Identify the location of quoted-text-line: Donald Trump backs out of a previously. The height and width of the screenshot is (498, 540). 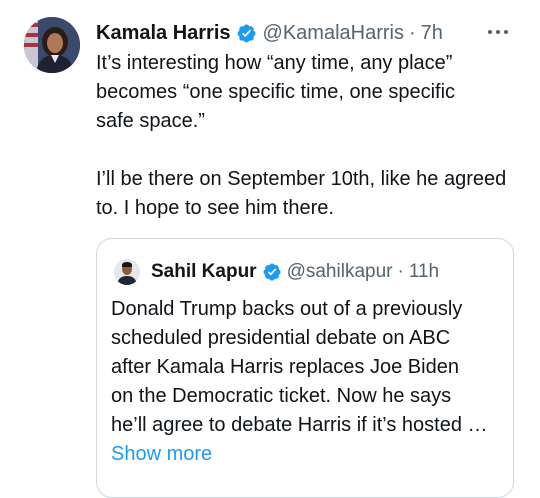
(287, 309).